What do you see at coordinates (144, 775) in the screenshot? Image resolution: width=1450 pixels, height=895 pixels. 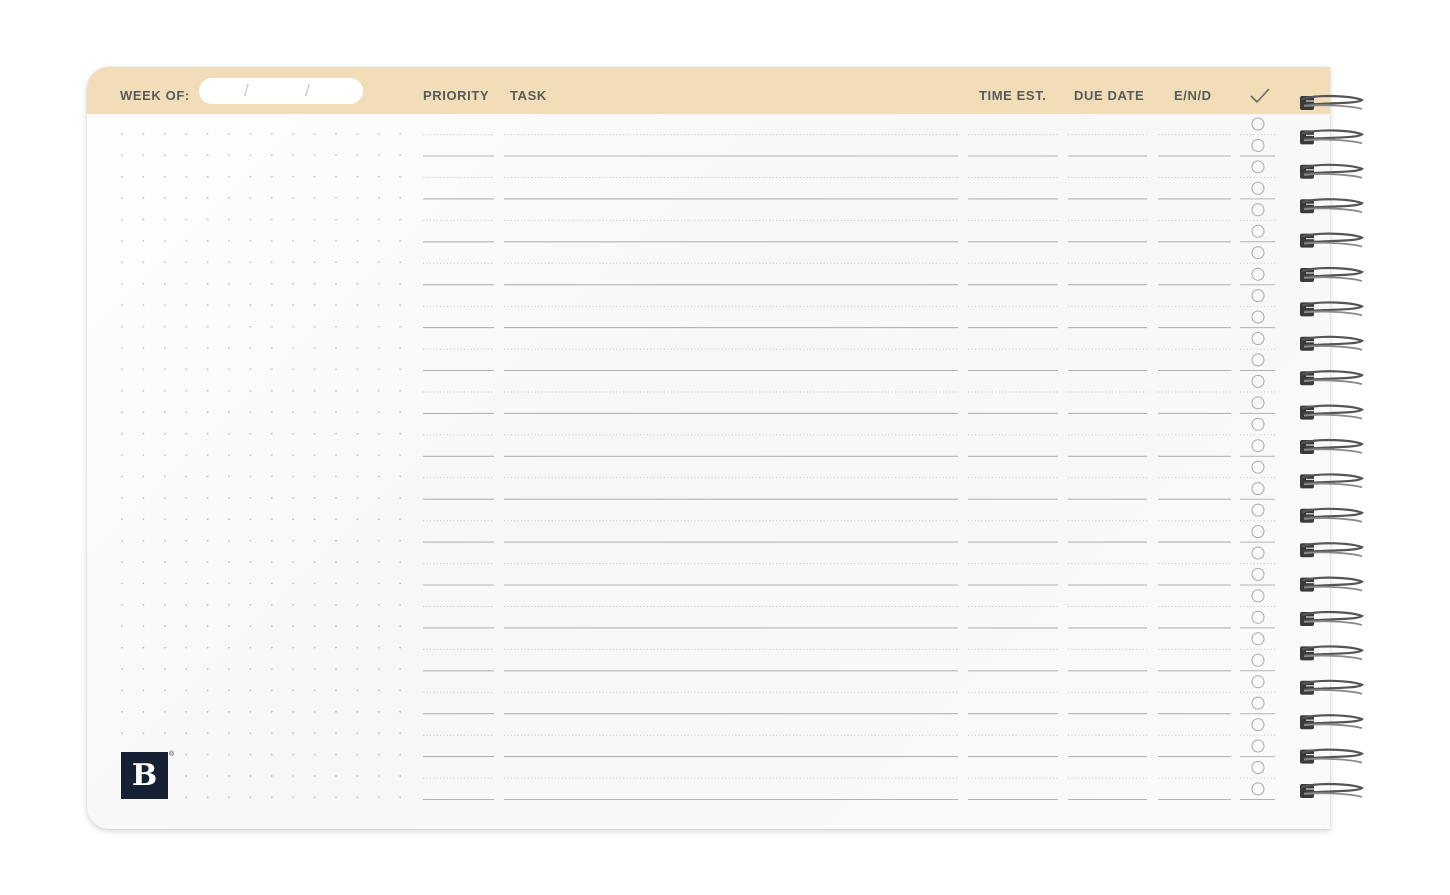 I see `brand-logo: B` at bounding box center [144, 775].